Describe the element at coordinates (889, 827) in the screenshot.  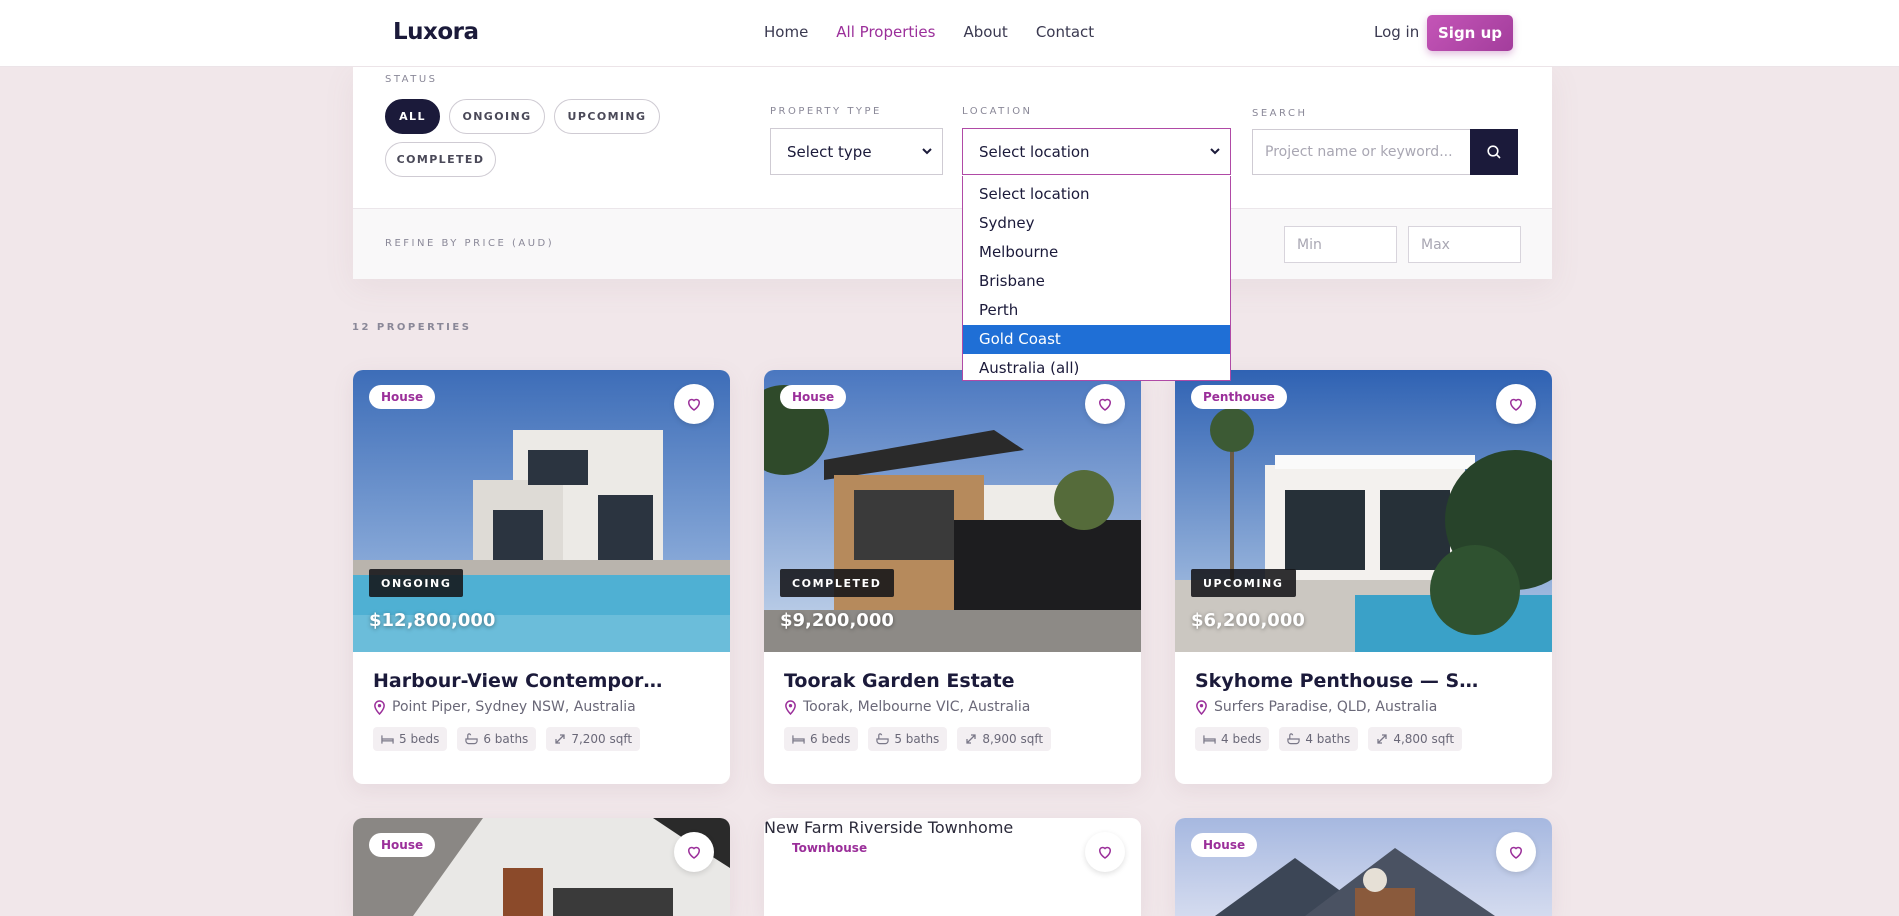
I see `broken-image-alt: New Farm Riverside Townhome` at that location.